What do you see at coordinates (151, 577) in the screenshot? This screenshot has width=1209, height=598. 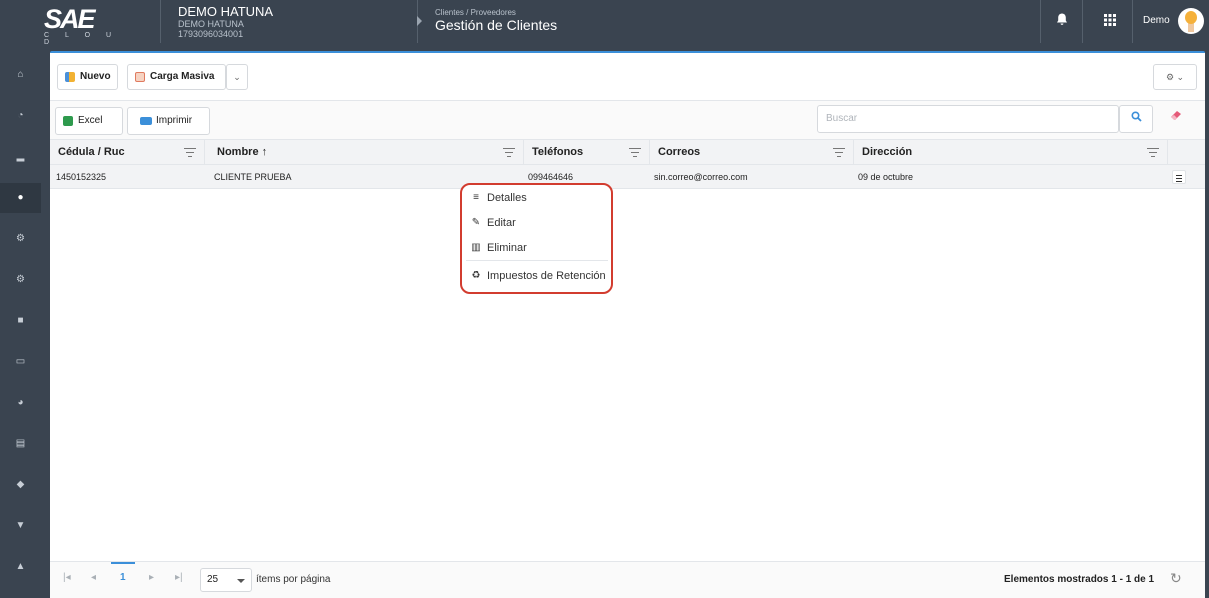 I see `next-page-icon: ▸` at bounding box center [151, 577].